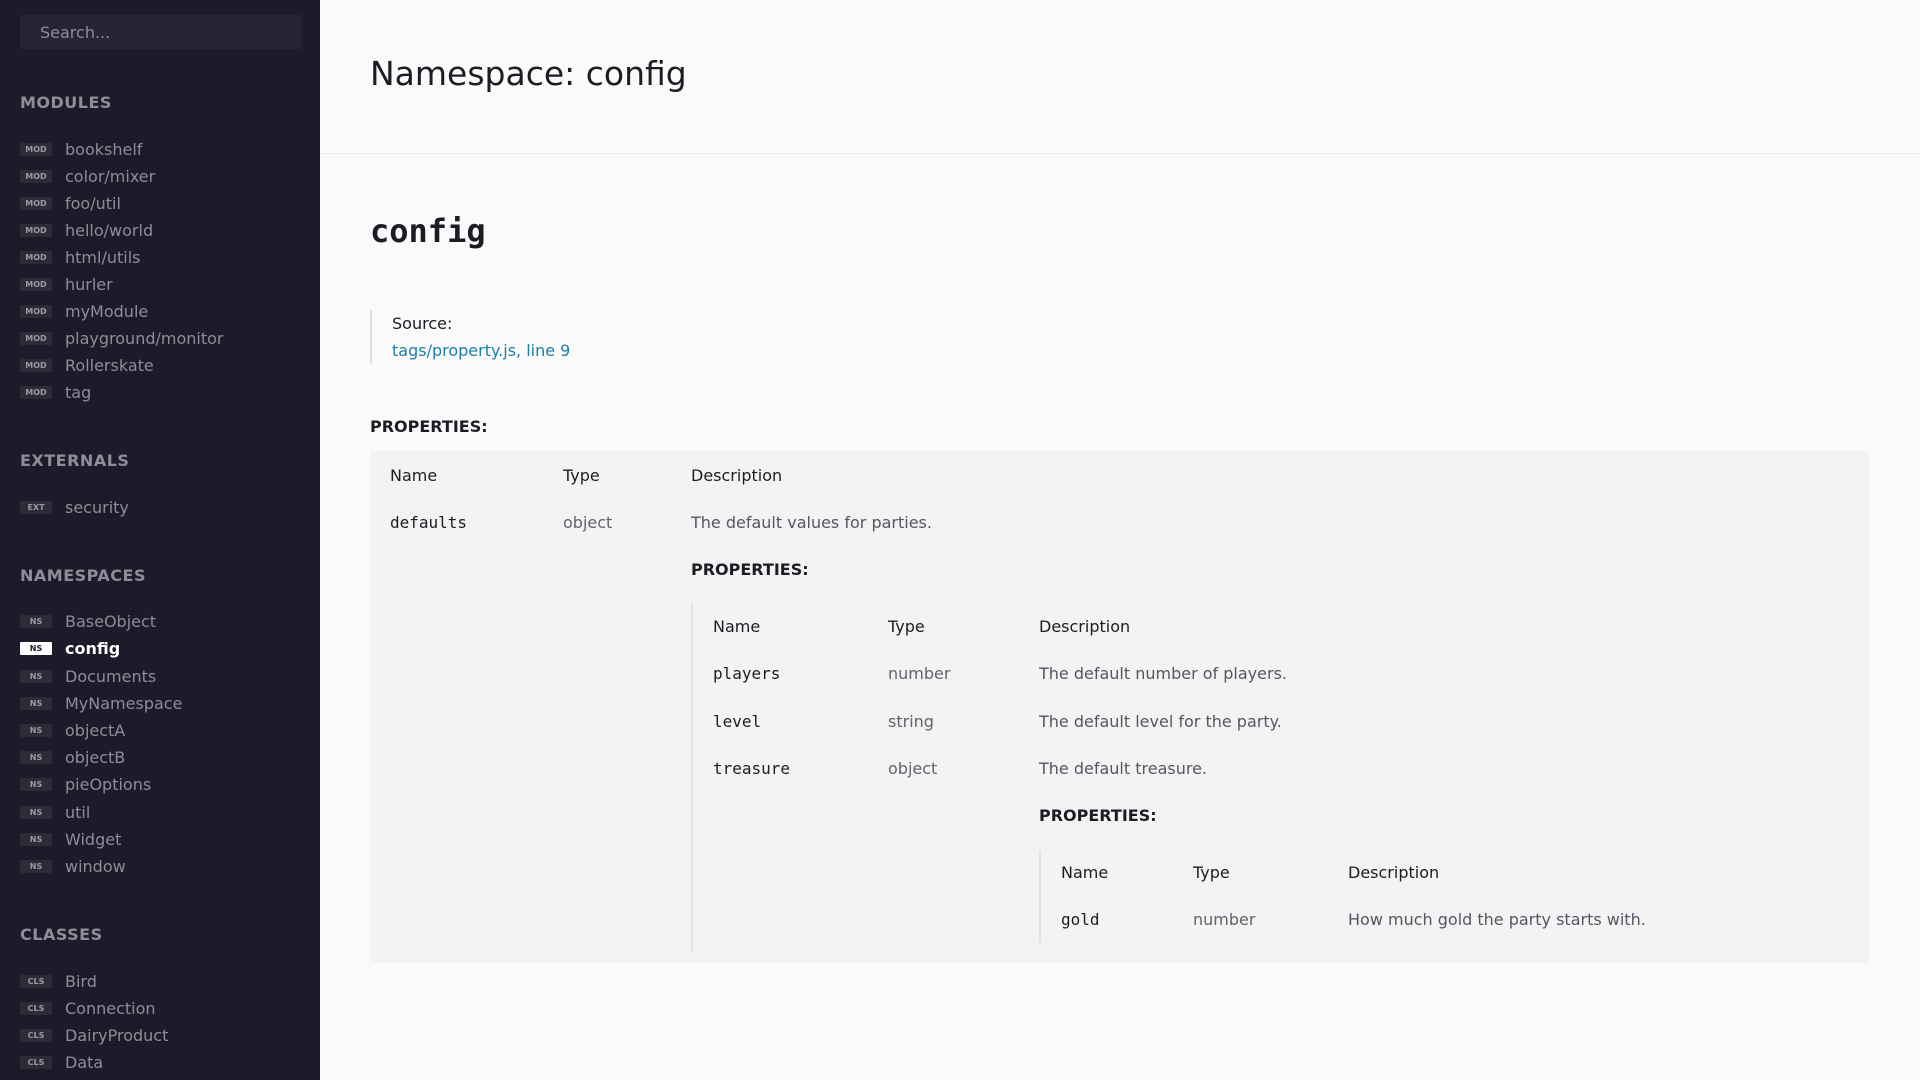 The height and width of the screenshot is (1080, 1920). Describe the element at coordinates (160, 176) in the screenshot. I see `sidebar-item-color-mixer: MOD color/mixer` at that location.